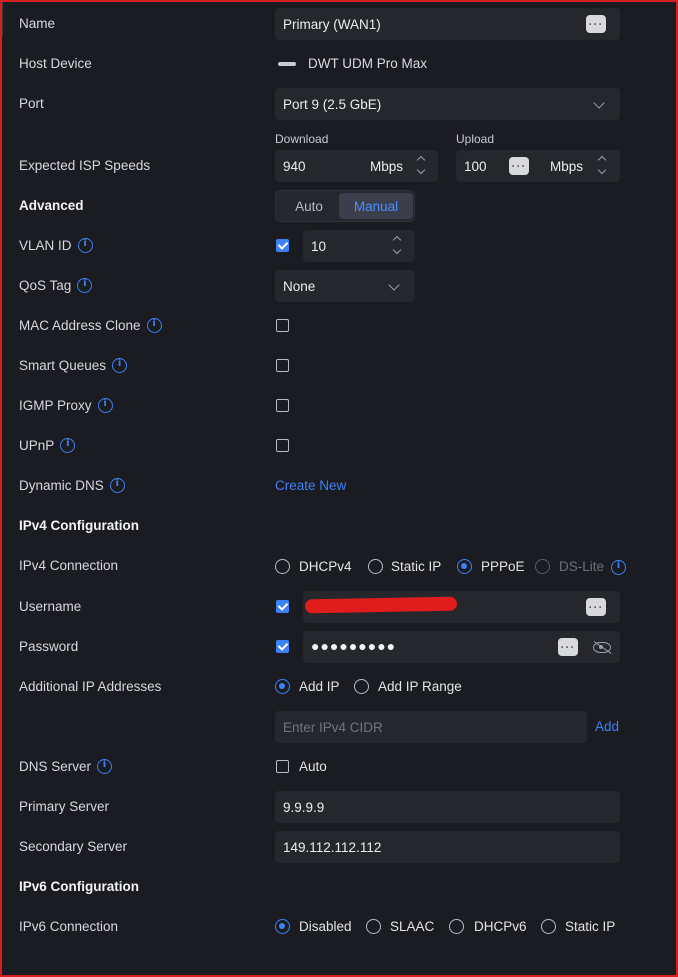 Image resolution: width=678 pixels, height=977 pixels. What do you see at coordinates (282, 686) in the screenshot?
I see `radio-add-ip` at bounding box center [282, 686].